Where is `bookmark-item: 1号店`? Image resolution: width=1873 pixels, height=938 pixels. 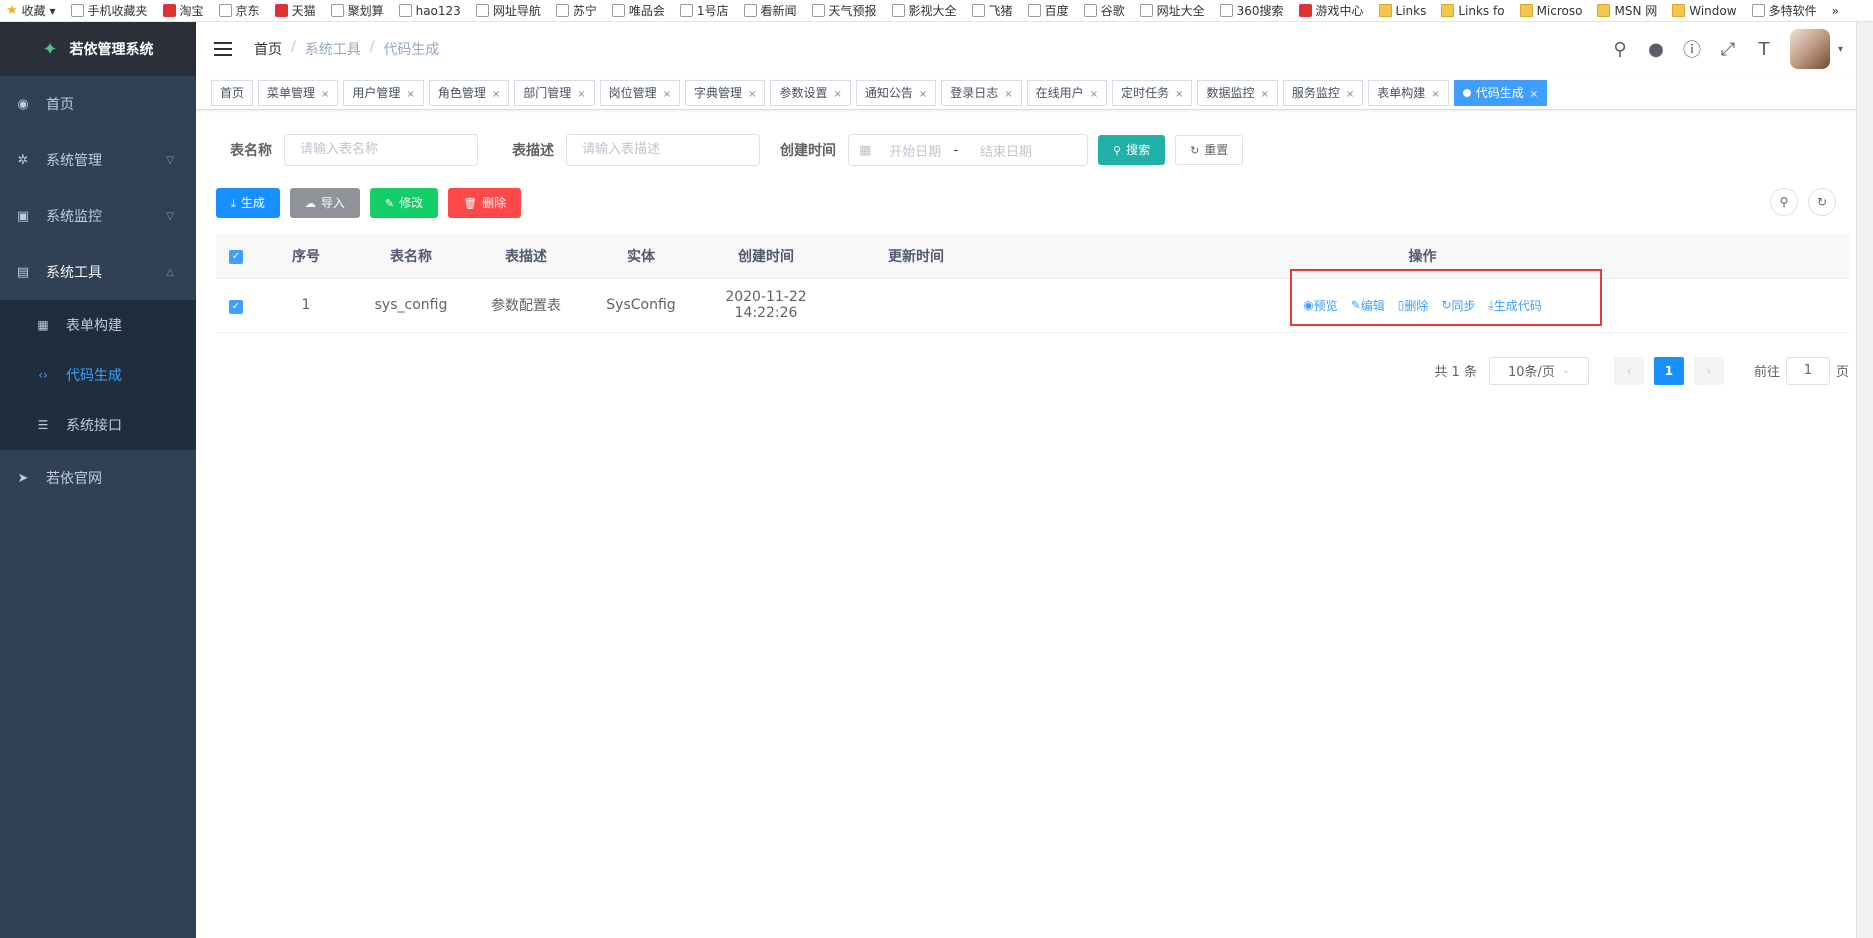
bookmark-item: 1号店 is located at coordinates (704, 10).